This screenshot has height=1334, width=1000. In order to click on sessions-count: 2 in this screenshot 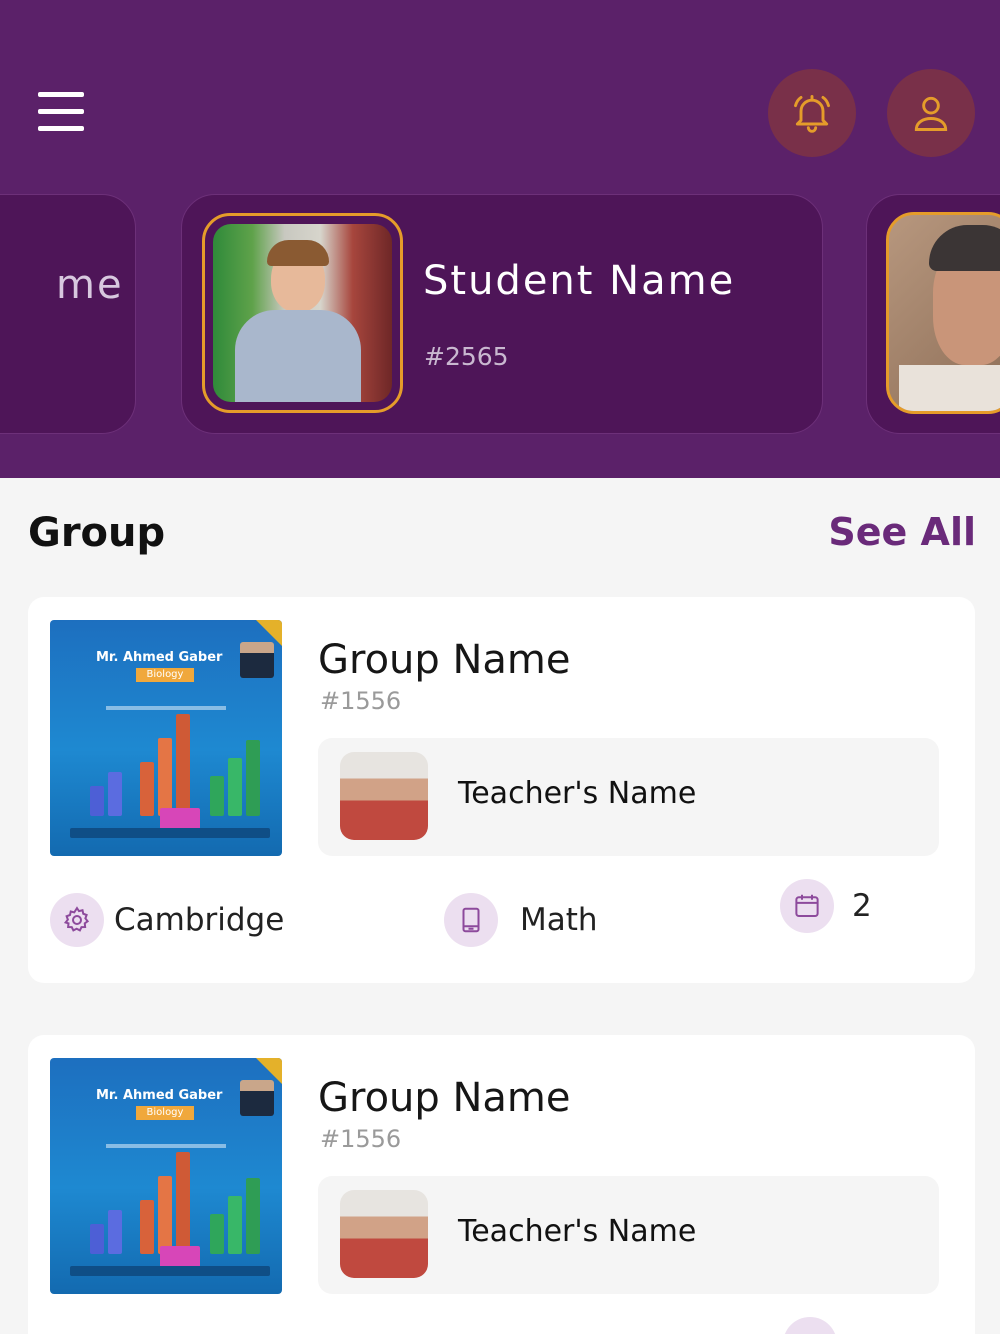, I will do `click(862, 906)`.